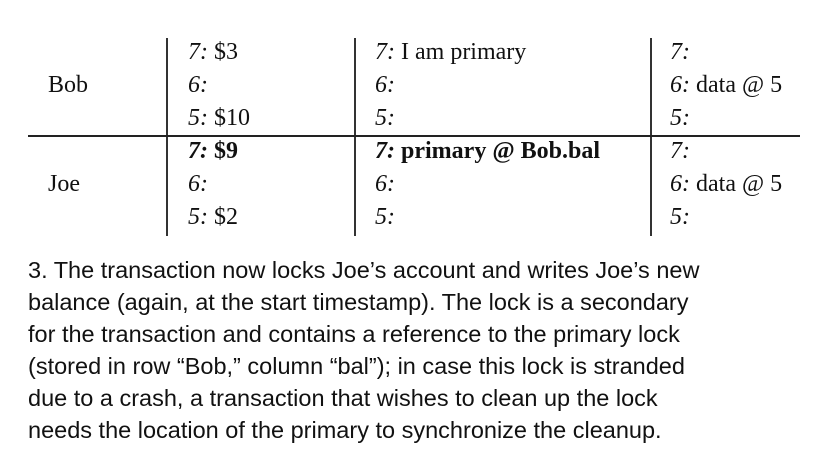 This screenshot has height=460, width=824. I want to click on cell-value: I am primary, so click(461, 52).